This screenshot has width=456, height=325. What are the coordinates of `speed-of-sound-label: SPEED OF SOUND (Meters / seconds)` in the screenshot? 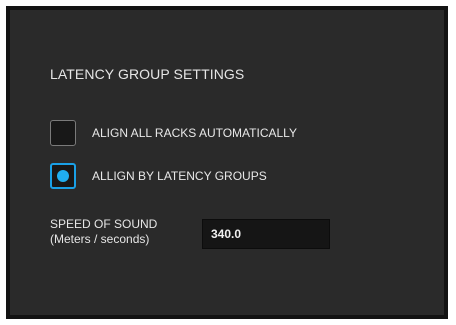 It's located at (103, 232).